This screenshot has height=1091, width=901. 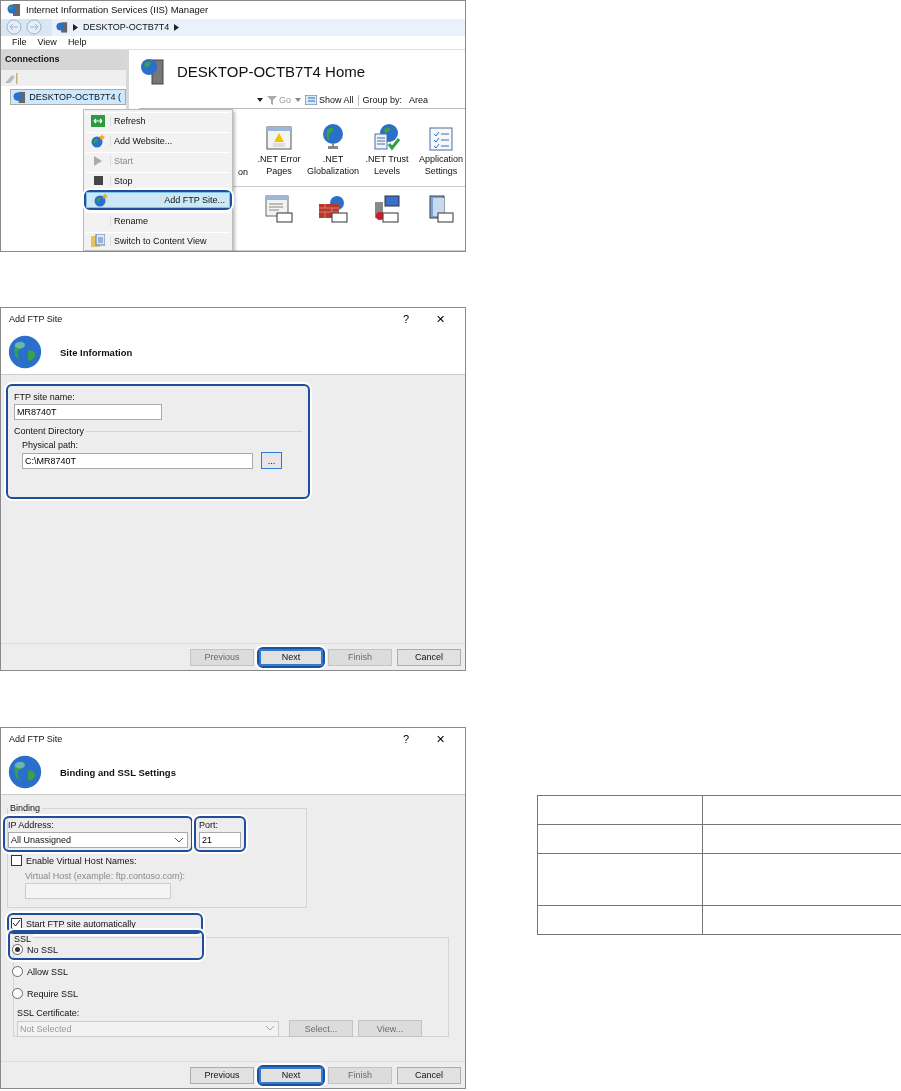 What do you see at coordinates (271, 71) in the screenshot?
I see `page-title: DESKTOP-OCTB7T4 Home` at bounding box center [271, 71].